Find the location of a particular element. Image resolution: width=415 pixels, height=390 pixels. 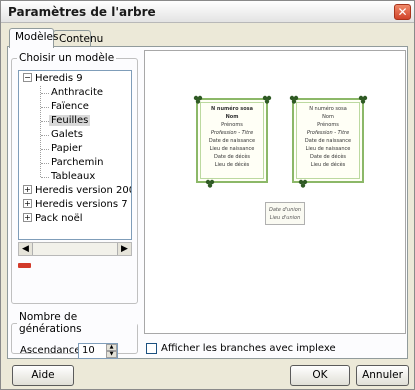

tree-item-pack-noel: + Pack noël is located at coordinates (53, 219).